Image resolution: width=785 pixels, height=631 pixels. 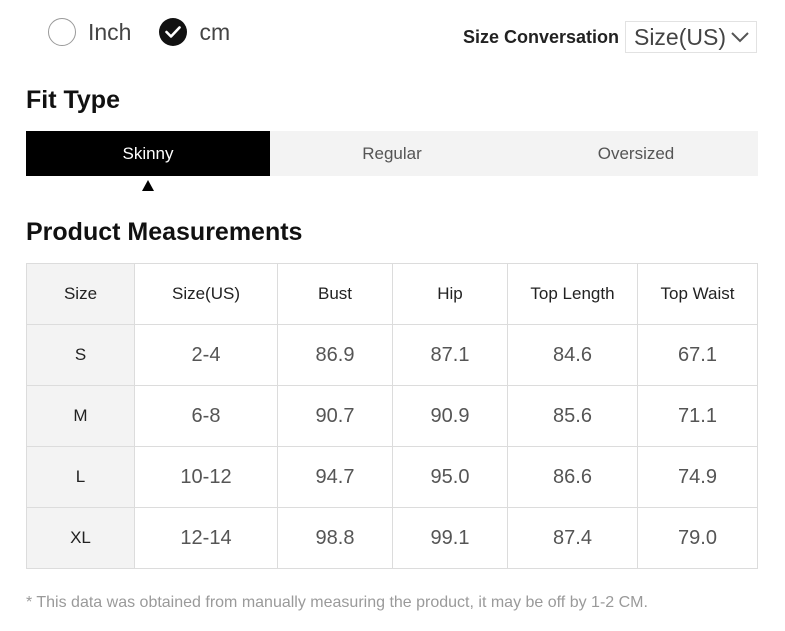 What do you see at coordinates (572, 477) in the screenshot?
I see `table-cell: 86.6` at bounding box center [572, 477].